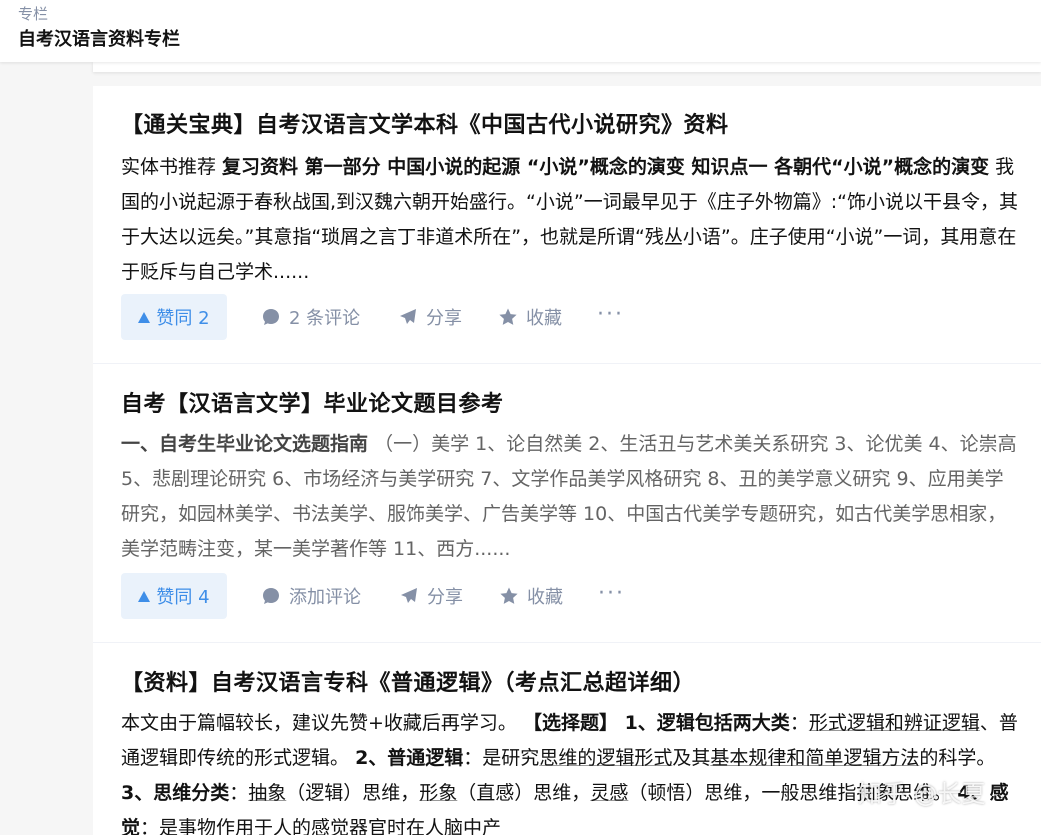  What do you see at coordinates (425, 123) in the screenshot?
I see `article-title: 【通关宝典】自考汉语言文学本科《中国古代小说研究》资料` at bounding box center [425, 123].